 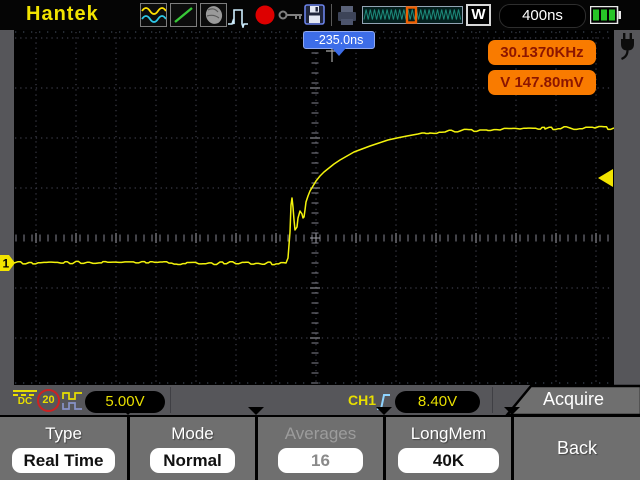 What do you see at coordinates (72, 401) in the screenshot?
I see `invert-waveform-icon` at bounding box center [72, 401].